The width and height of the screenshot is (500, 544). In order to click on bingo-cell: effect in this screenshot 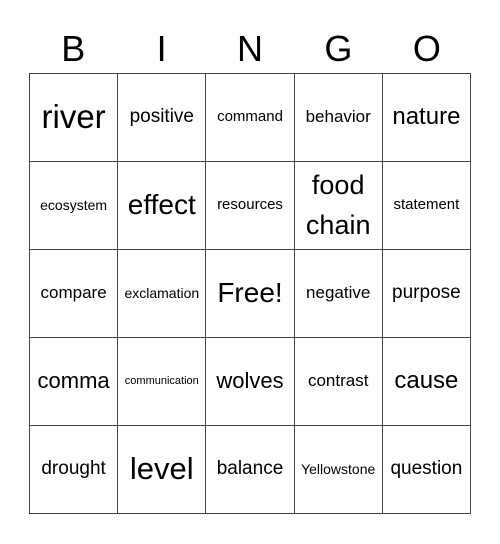, I will do `click(162, 206)`.